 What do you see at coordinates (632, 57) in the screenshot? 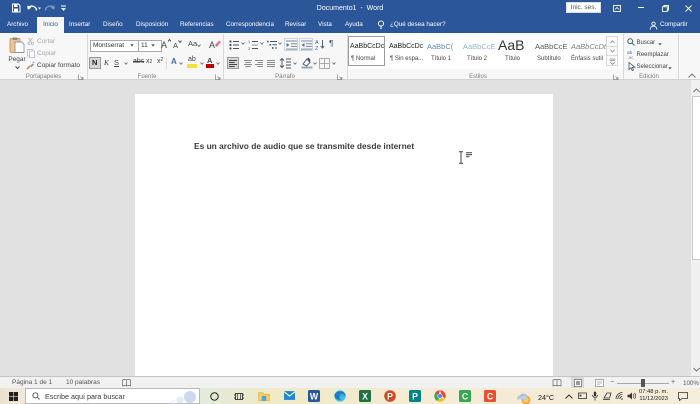
I see `svg-text: ac` at bounding box center [632, 57].